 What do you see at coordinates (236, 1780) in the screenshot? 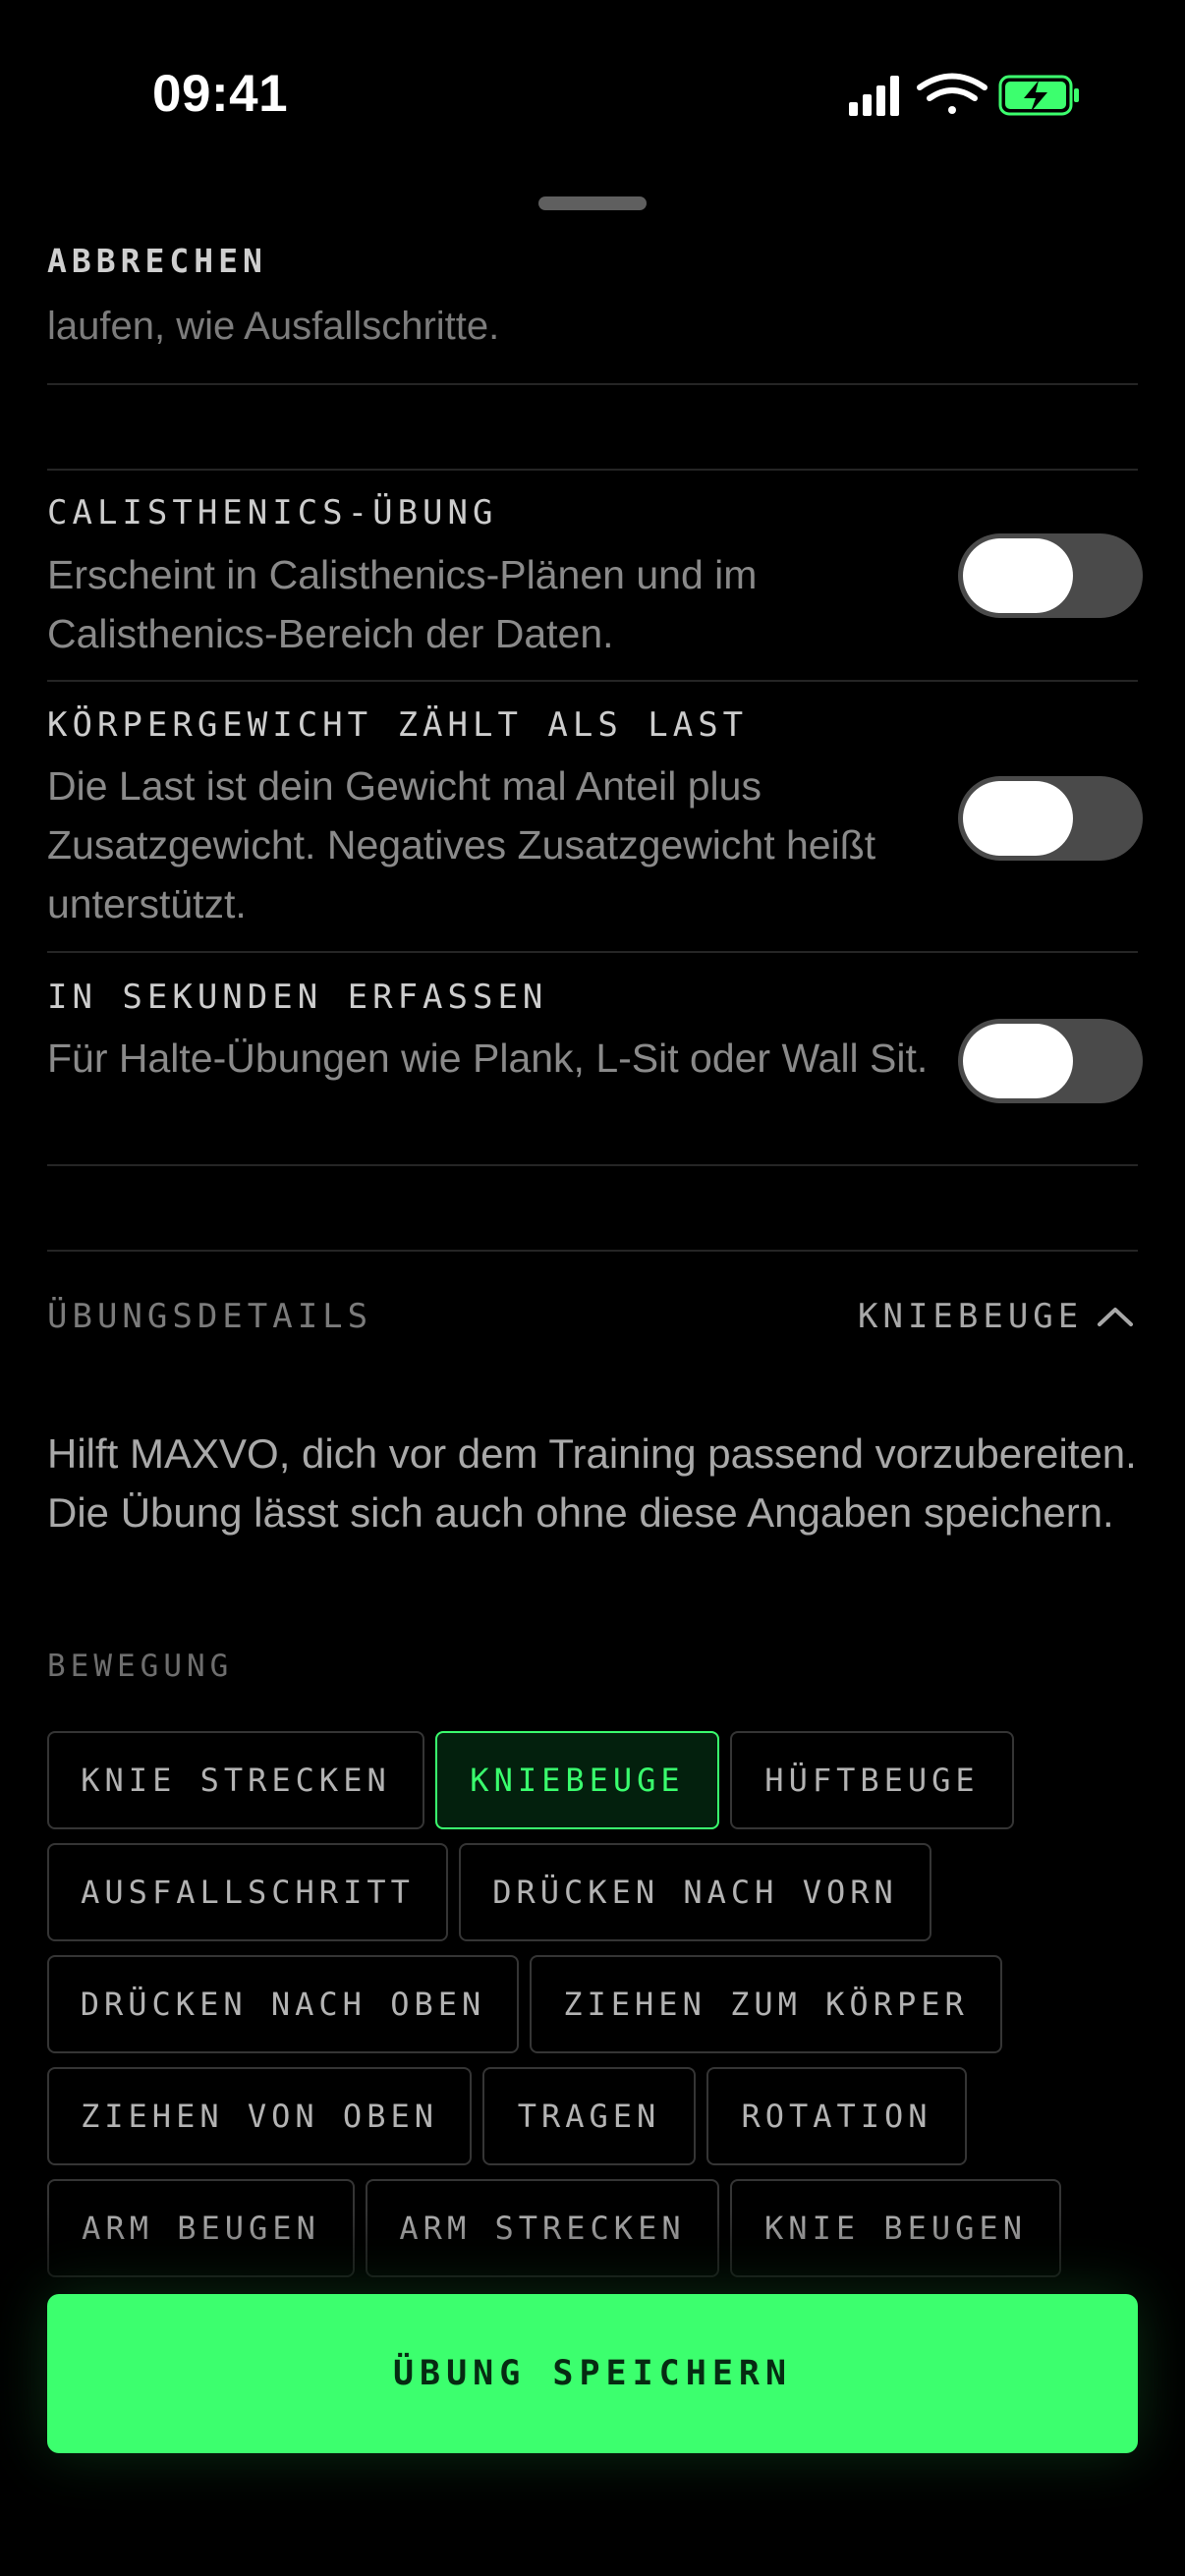
I see `movement-chip: KNIE STRECKEN` at bounding box center [236, 1780].